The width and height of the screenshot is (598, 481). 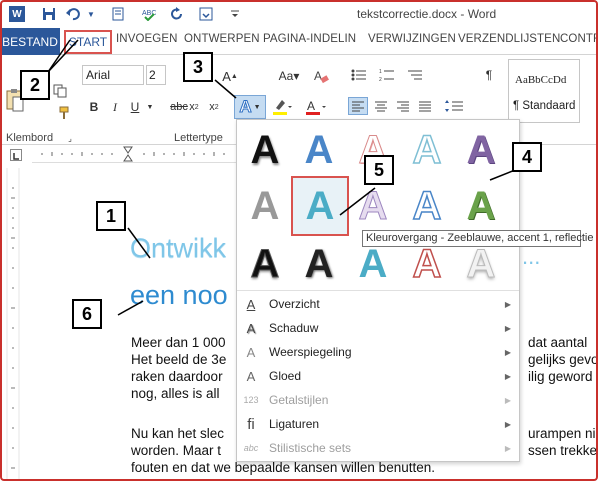 What do you see at coordinates (378, 376) in the screenshot?
I see `menu-glow: A Gloed ▶` at bounding box center [378, 376].